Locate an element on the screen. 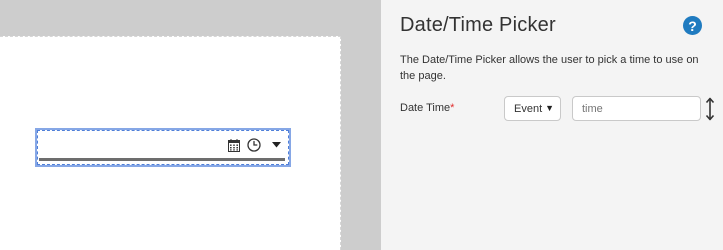 The width and height of the screenshot is (723, 250). time-value-input is located at coordinates (636, 108).